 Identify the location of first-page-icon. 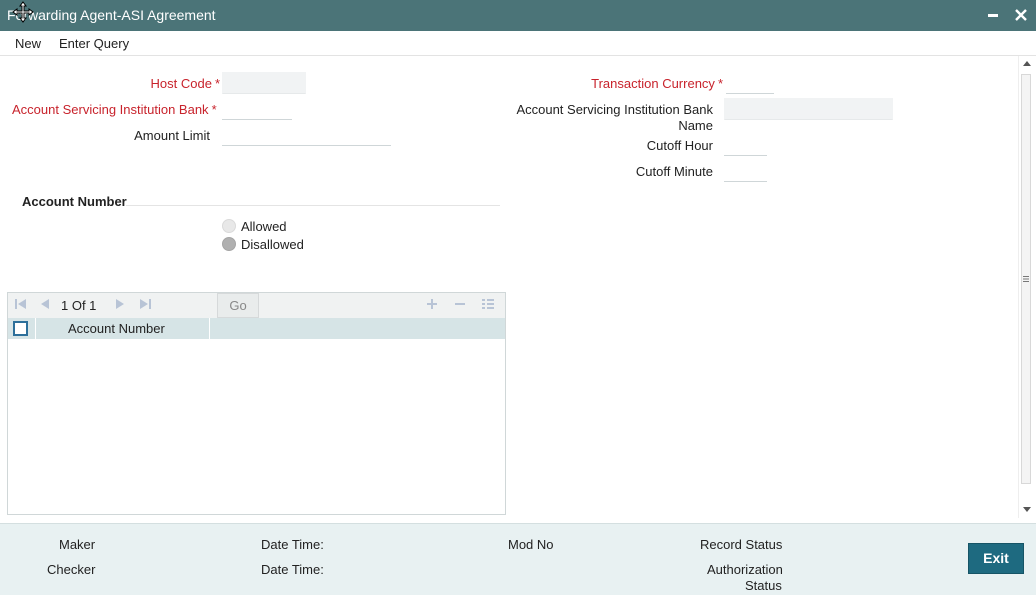
(21, 304).